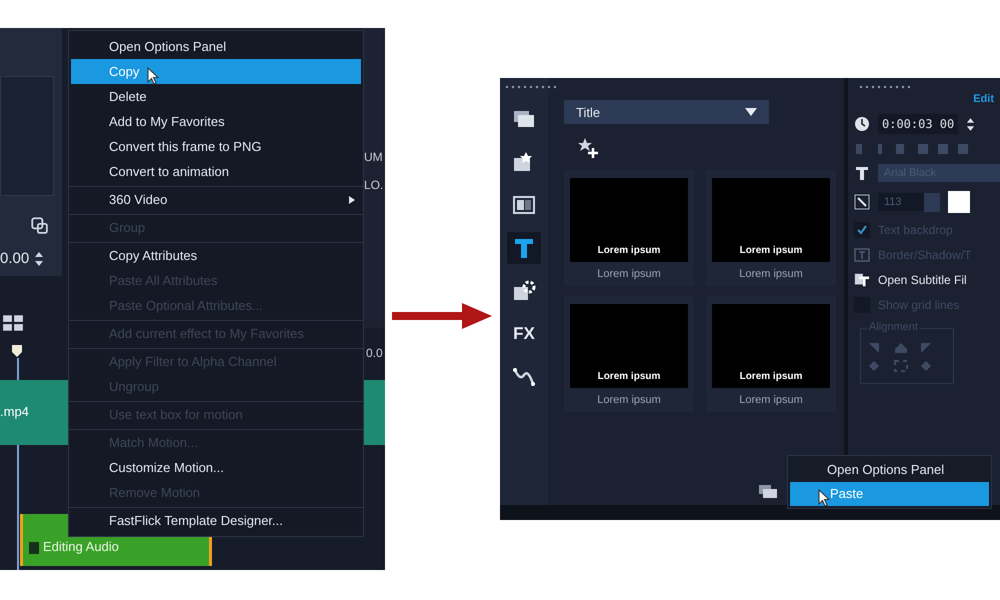  I want to click on clock-icon, so click(862, 124).